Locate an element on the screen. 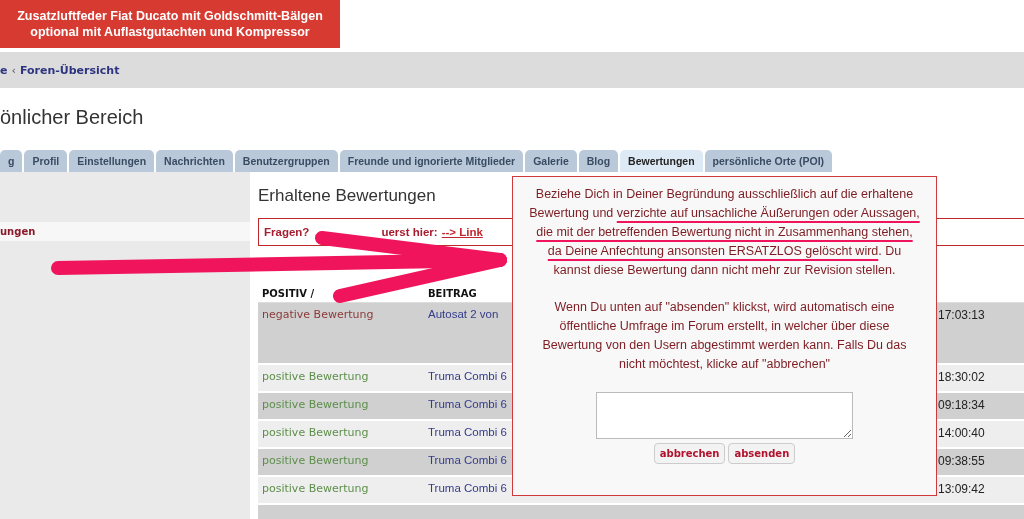 This screenshot has width=1024, height=519. tab: Nachrichten is located at coordinates (194, 161).